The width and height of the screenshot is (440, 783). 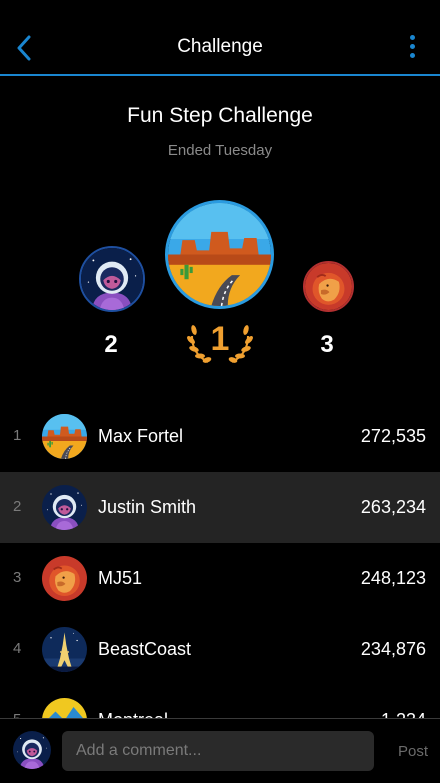 I want to click on row-rank: 3, so click(x=17, y=577).